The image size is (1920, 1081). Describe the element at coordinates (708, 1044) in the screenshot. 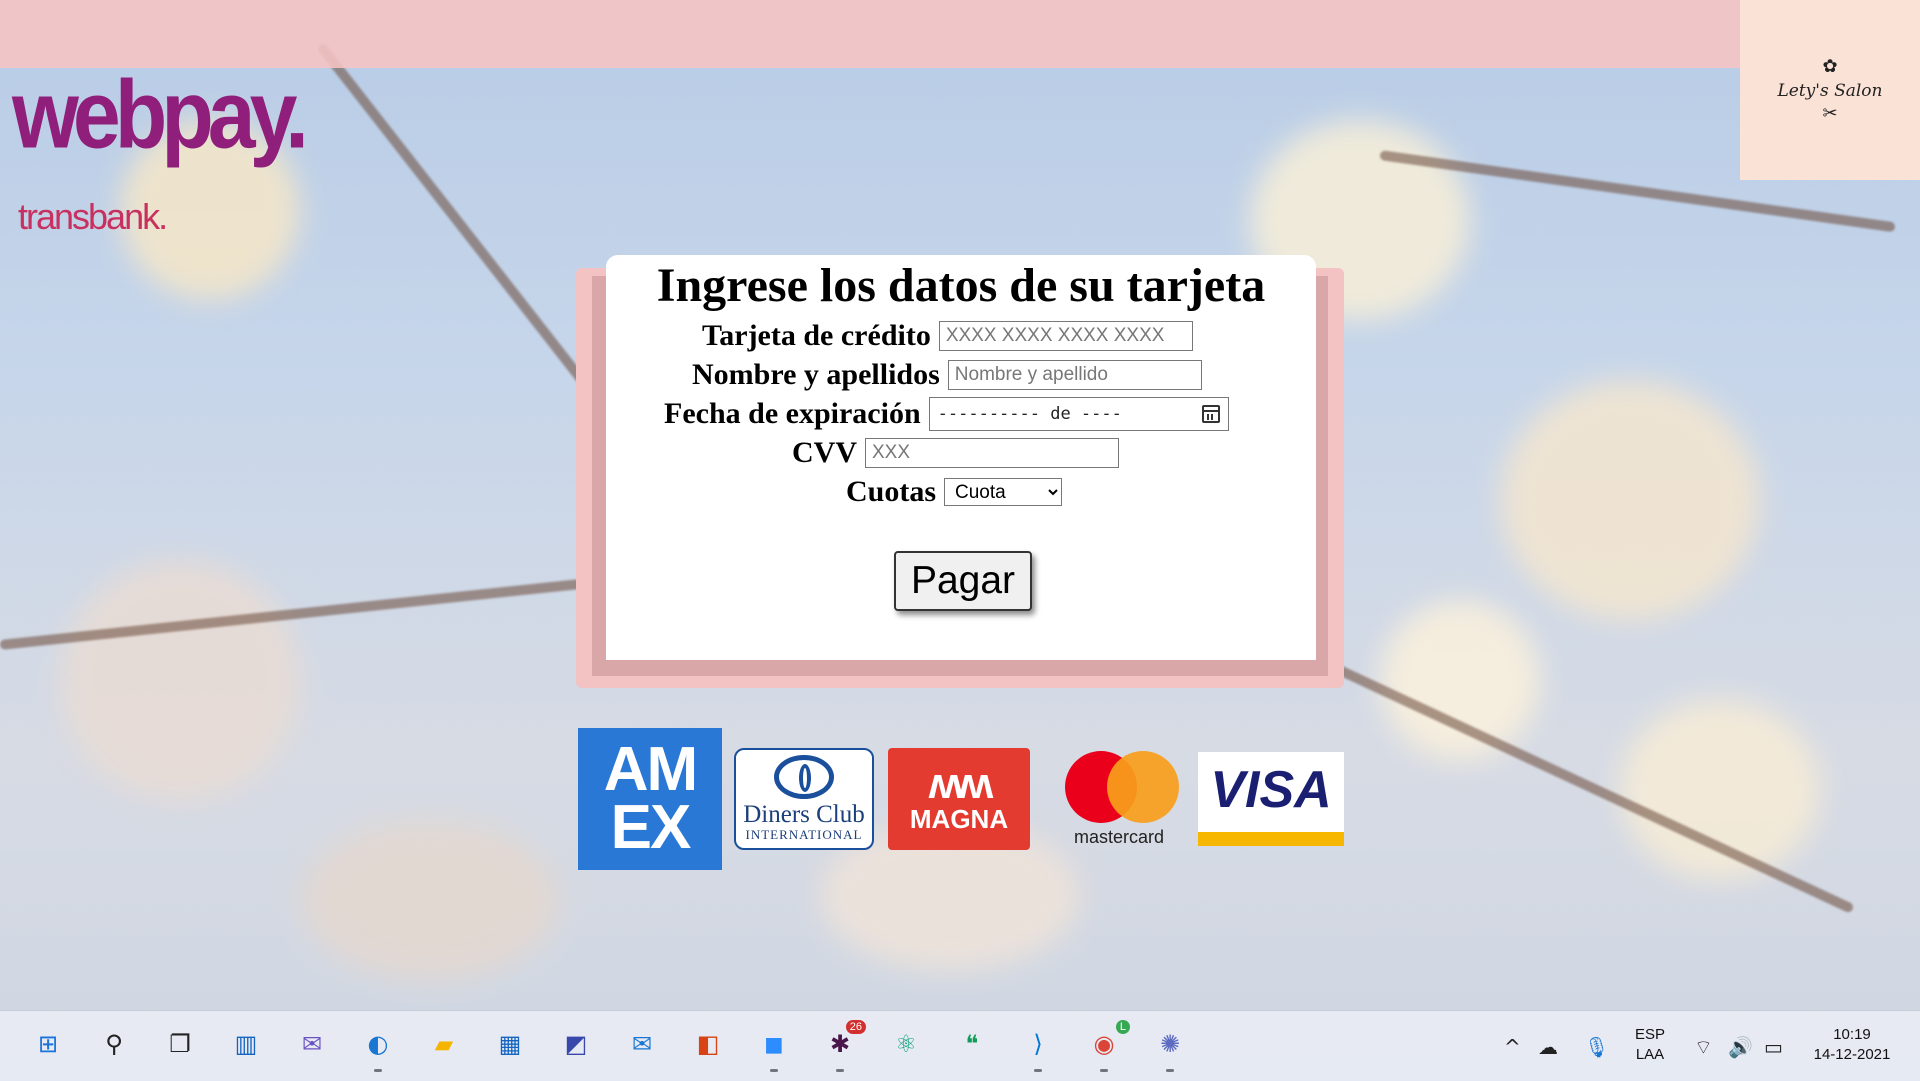

I see `office-icon: ◧` at that location.